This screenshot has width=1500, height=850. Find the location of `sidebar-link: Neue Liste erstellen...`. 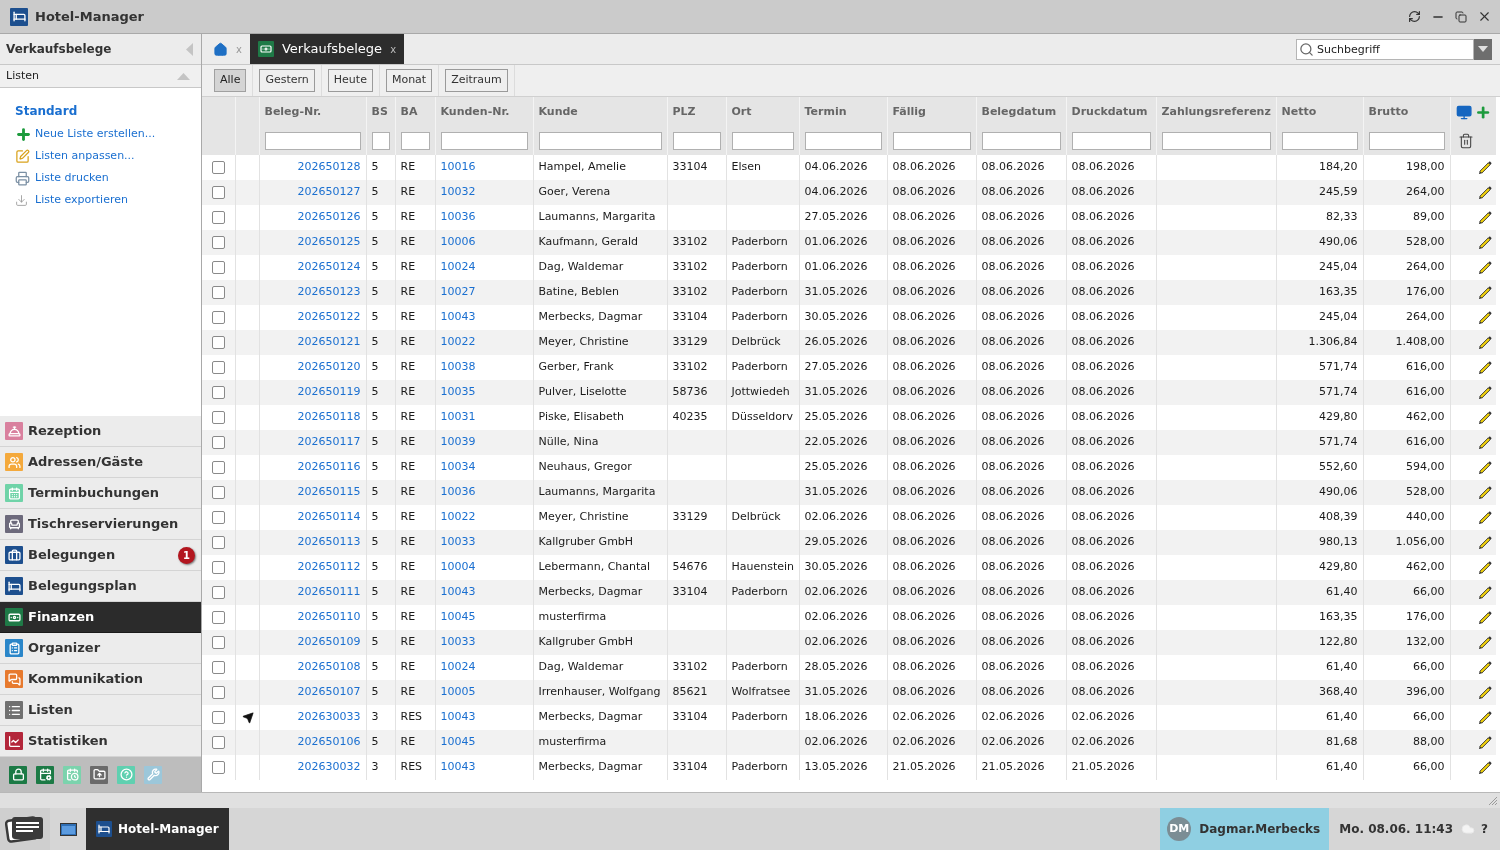

sidebar-link: Neue Liste erstellen... is located at coordinates (100, 134).